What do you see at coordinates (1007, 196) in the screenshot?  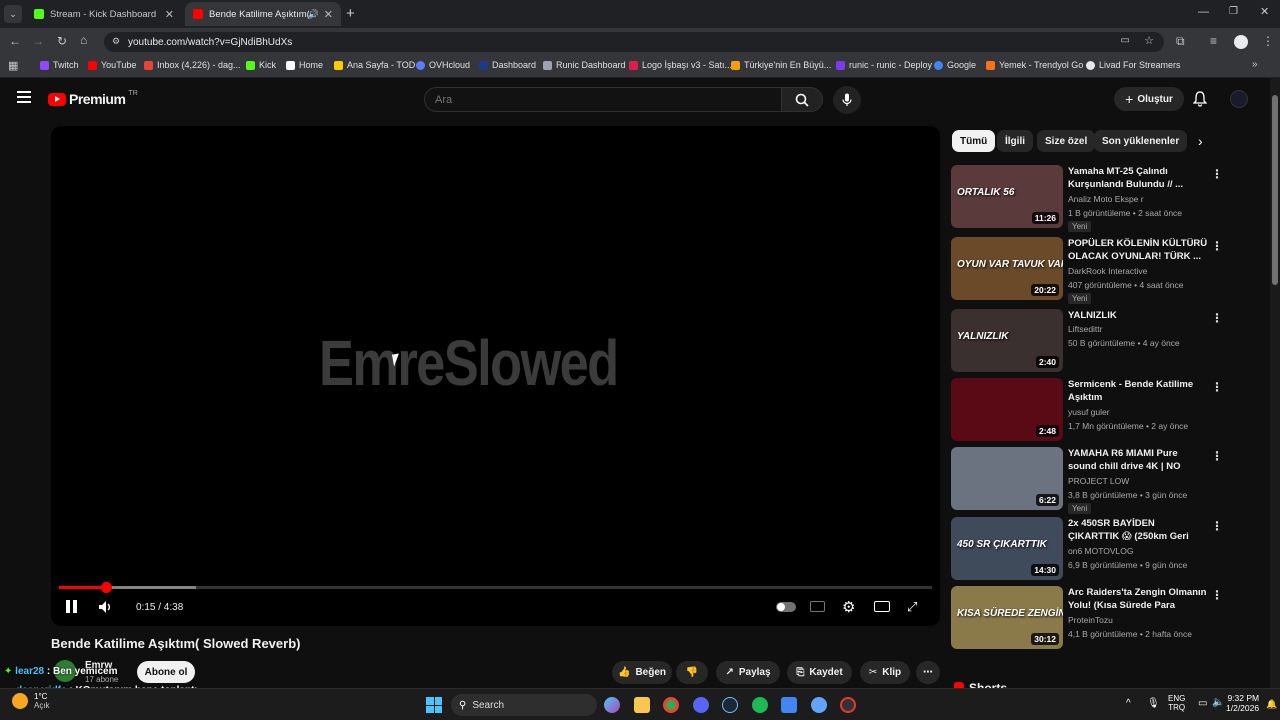 I see `video-thumbnail: ORTALIK 56 11:26` at bounding box center [1007, 196].